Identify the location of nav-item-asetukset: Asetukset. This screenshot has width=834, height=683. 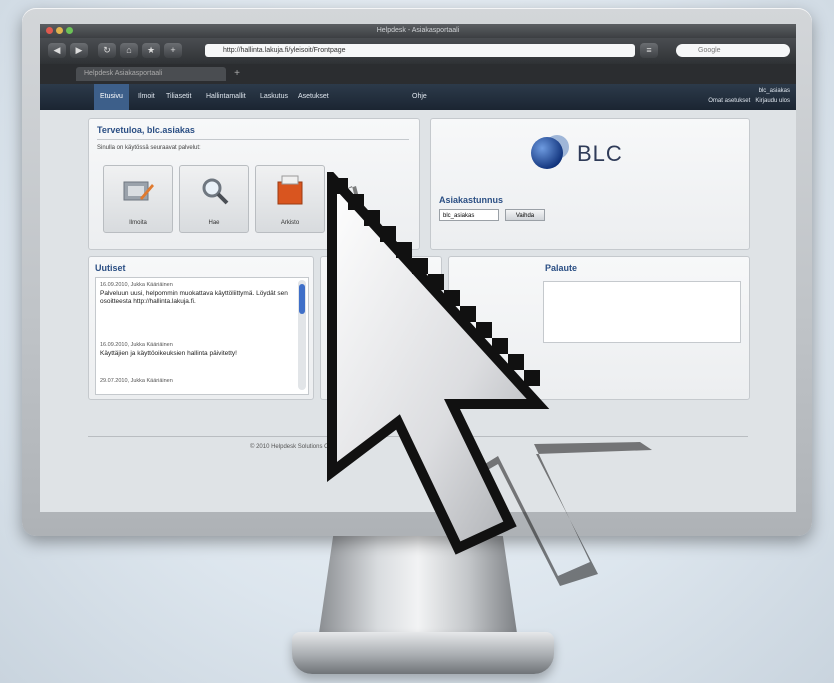
(313, 97).